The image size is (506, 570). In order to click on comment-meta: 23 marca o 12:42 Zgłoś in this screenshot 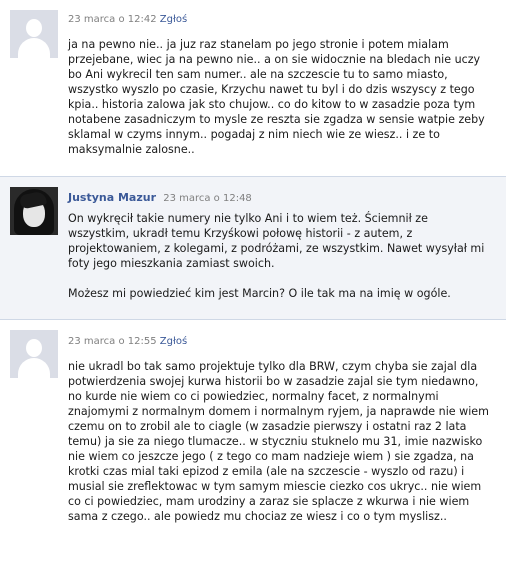, I will do `click(280, 20)`.